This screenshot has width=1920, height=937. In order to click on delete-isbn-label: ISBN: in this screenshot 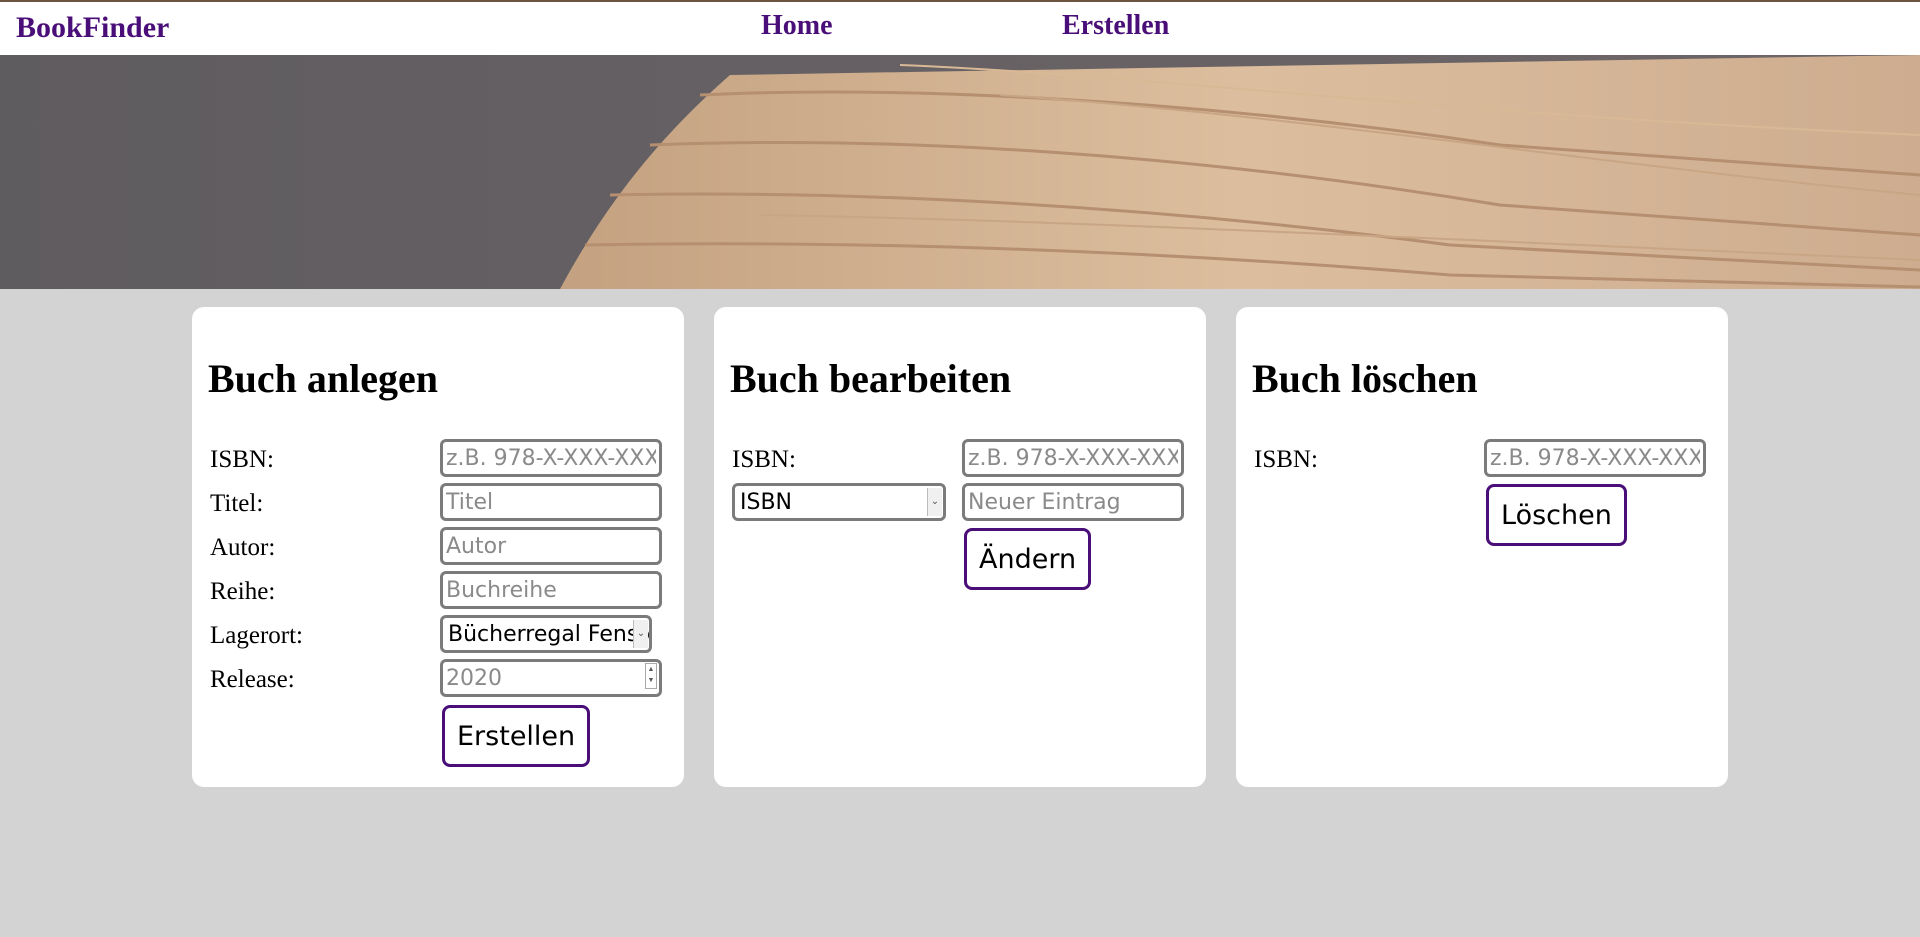, I will do `click(1286, 459)`.